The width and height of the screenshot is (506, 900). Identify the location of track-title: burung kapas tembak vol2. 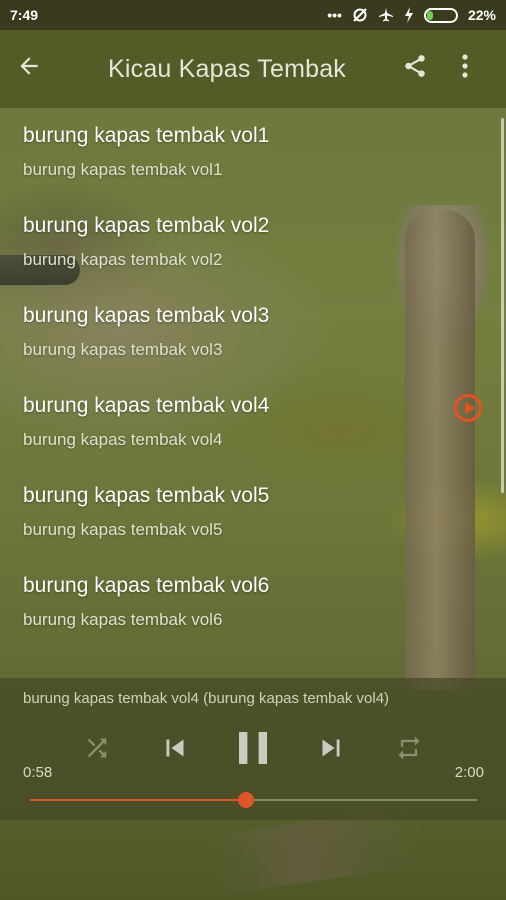
(146, 225).